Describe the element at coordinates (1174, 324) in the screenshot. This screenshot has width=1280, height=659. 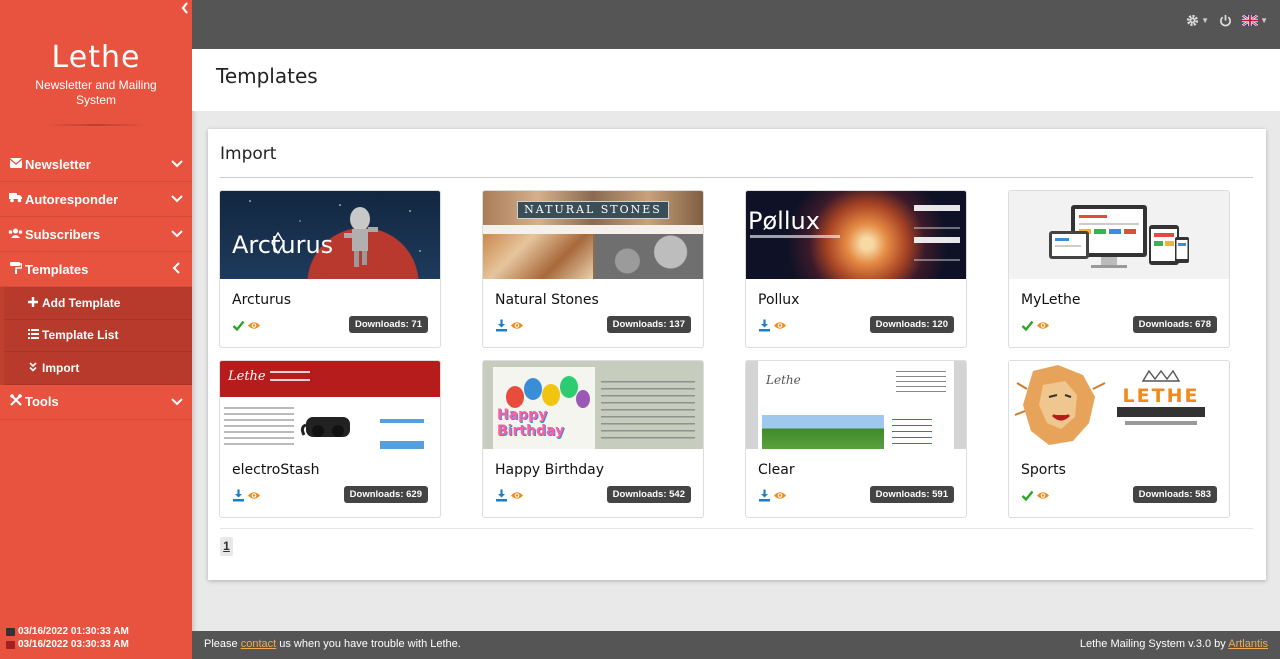
I see `downloads-badge: Downloads: 678` at that location.